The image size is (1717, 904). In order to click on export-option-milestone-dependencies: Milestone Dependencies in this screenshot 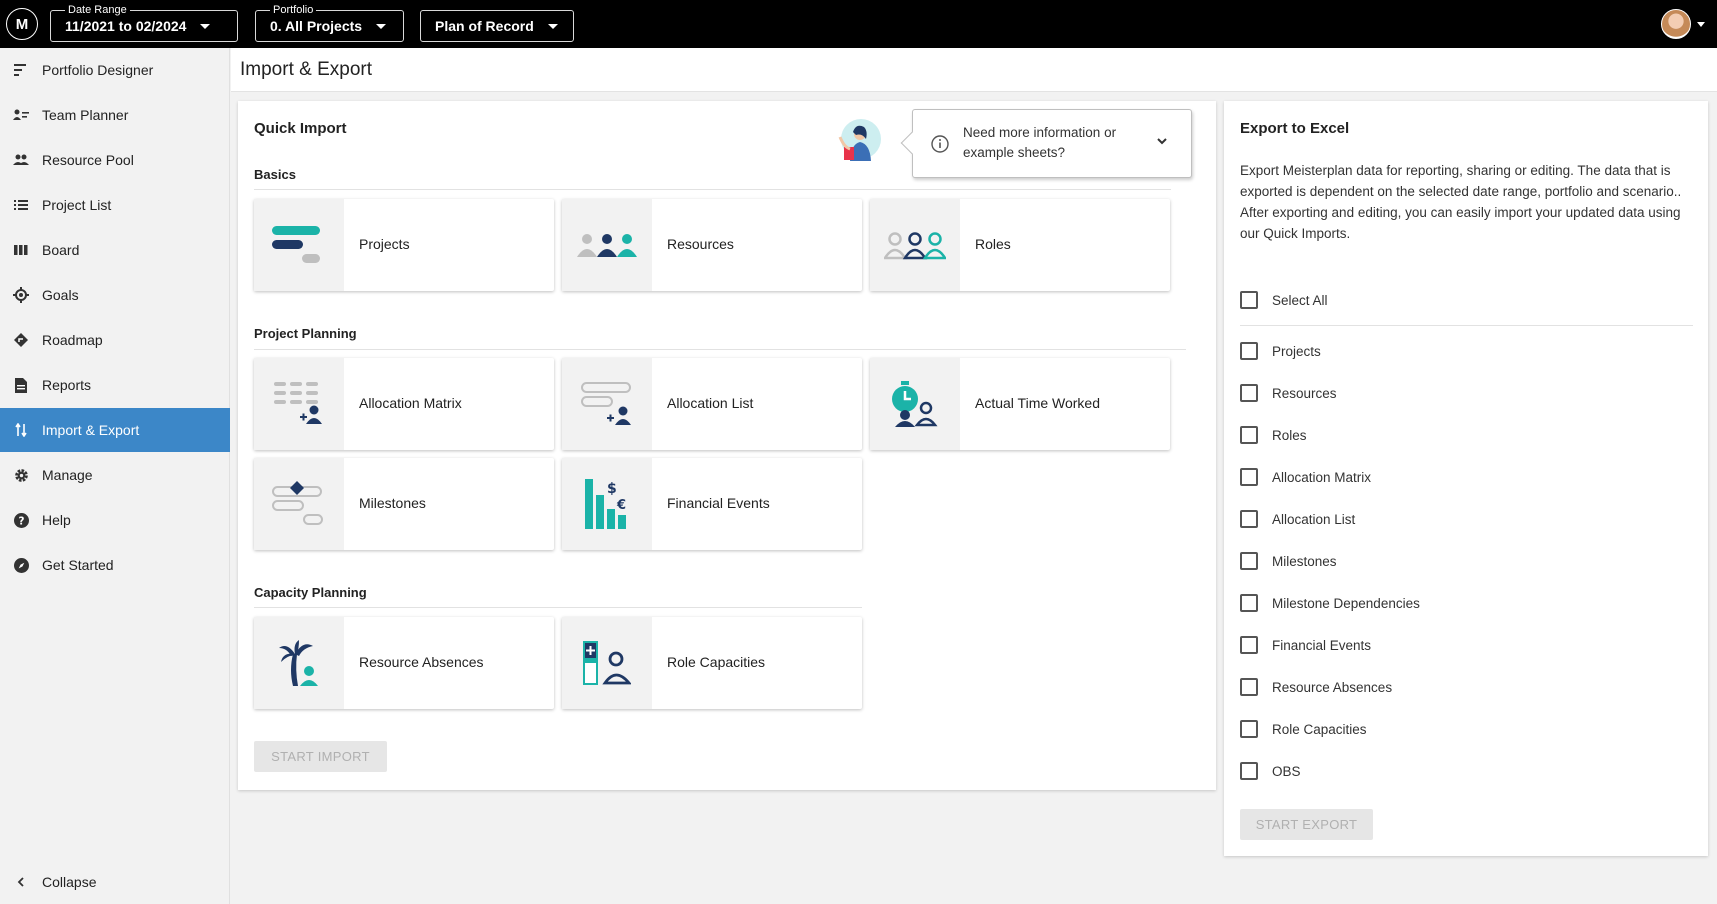, I will do `click(1330, 603)`.